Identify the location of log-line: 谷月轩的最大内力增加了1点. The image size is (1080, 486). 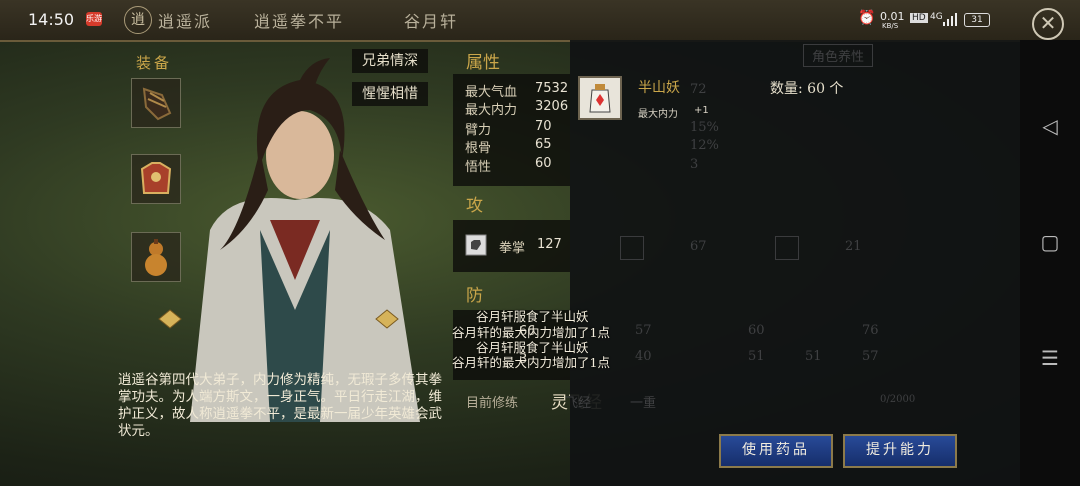
(531, 362).